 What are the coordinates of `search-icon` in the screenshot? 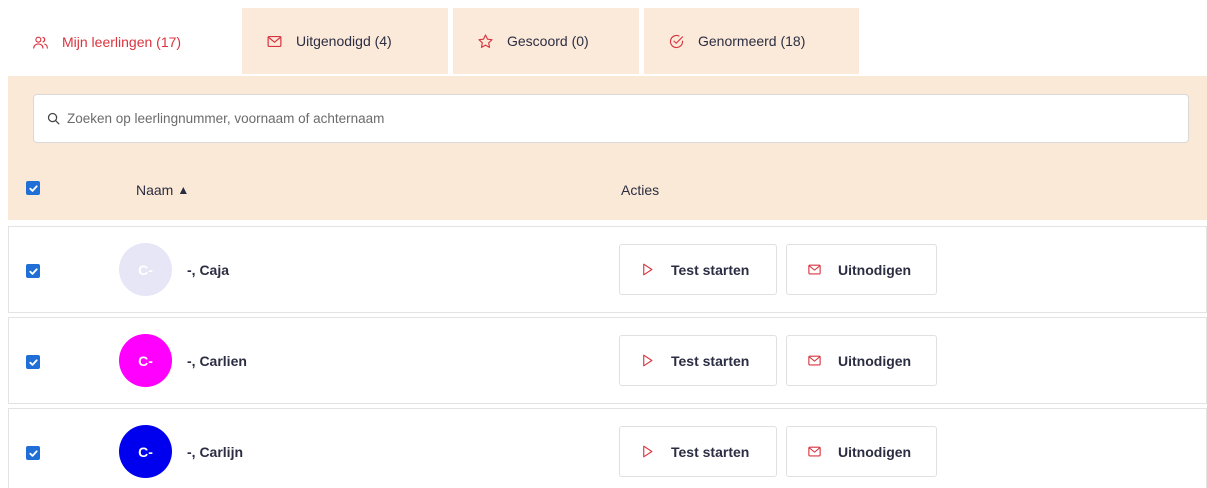 It's located at (53, 118).